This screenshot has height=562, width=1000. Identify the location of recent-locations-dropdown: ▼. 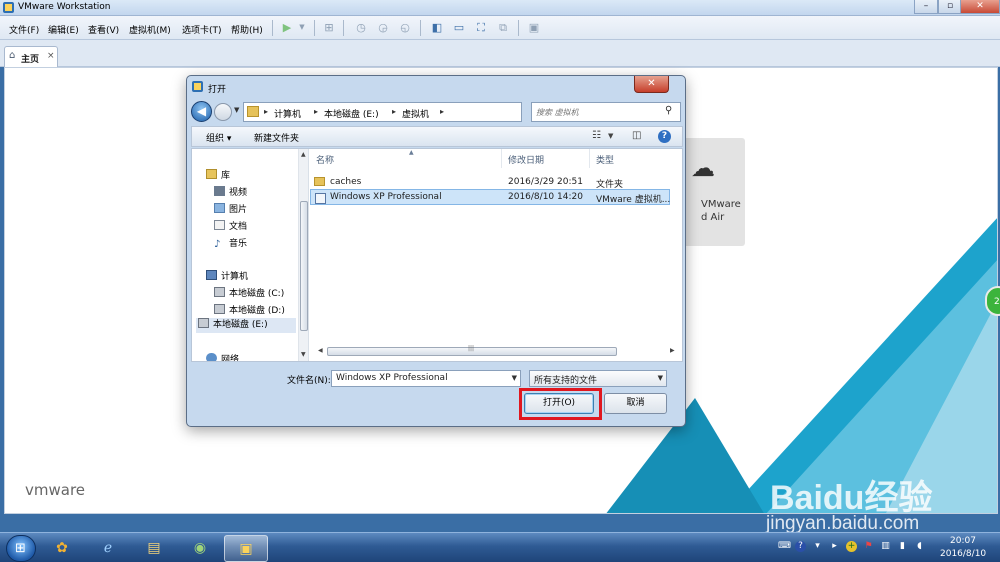
(236, 110).